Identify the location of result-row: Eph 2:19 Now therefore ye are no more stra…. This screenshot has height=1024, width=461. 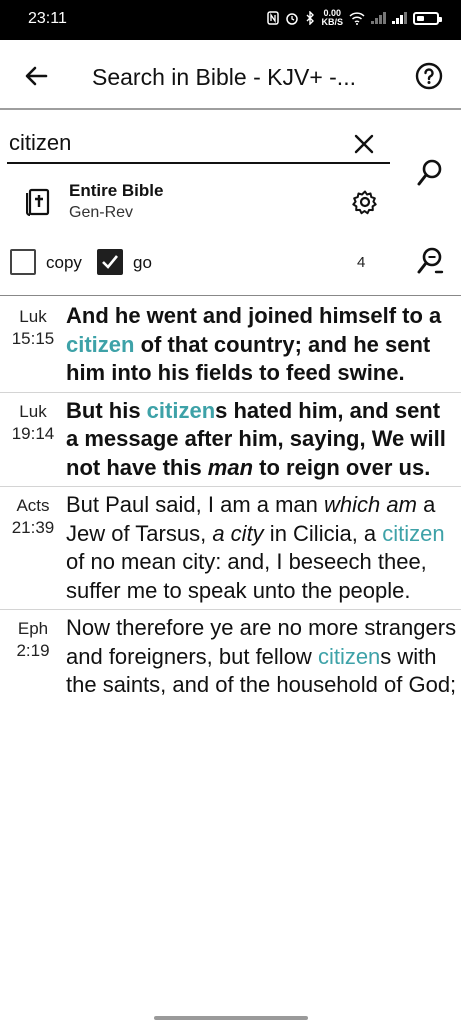
(230, 659).